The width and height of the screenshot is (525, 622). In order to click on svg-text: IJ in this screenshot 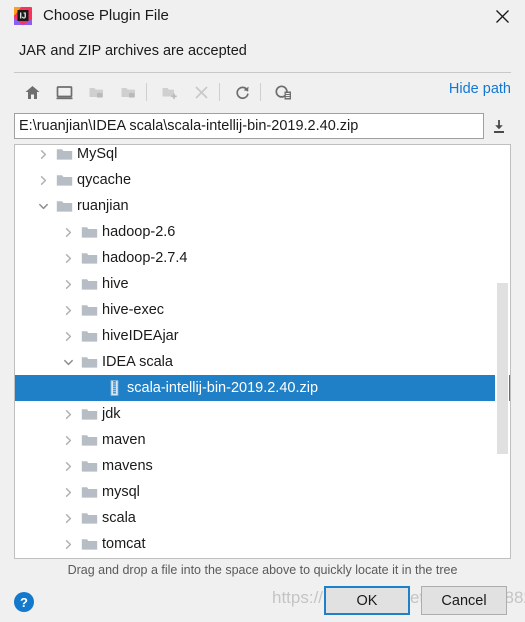, I will do `click(23, 16)`.